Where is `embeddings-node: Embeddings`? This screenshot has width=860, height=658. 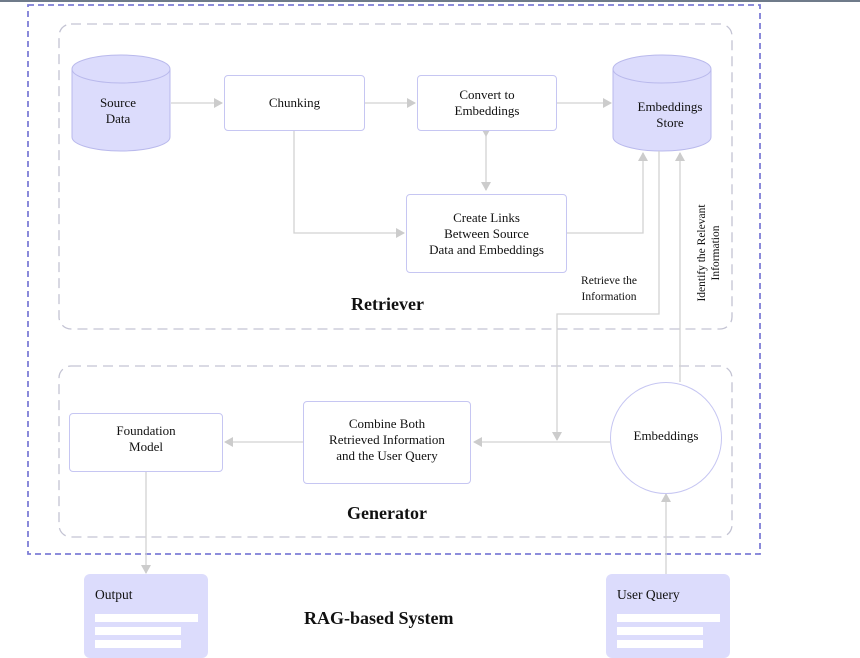
embeddings-node: Embeddings is located at coordinates (666, 438).